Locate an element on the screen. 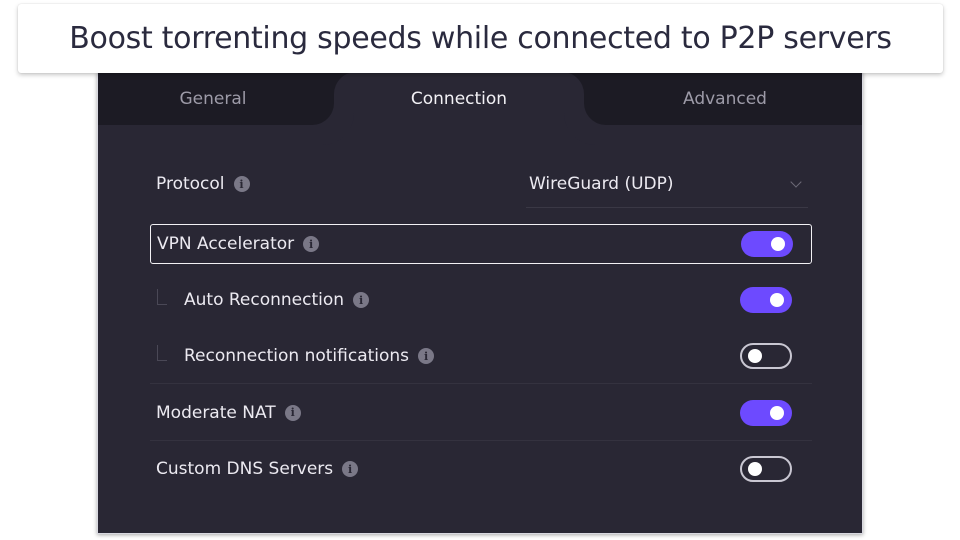 This screenshot has height=540, width=960. setting-row-vpn-accelerator: VPN Accelerator i is located at coordinates (481, 244).